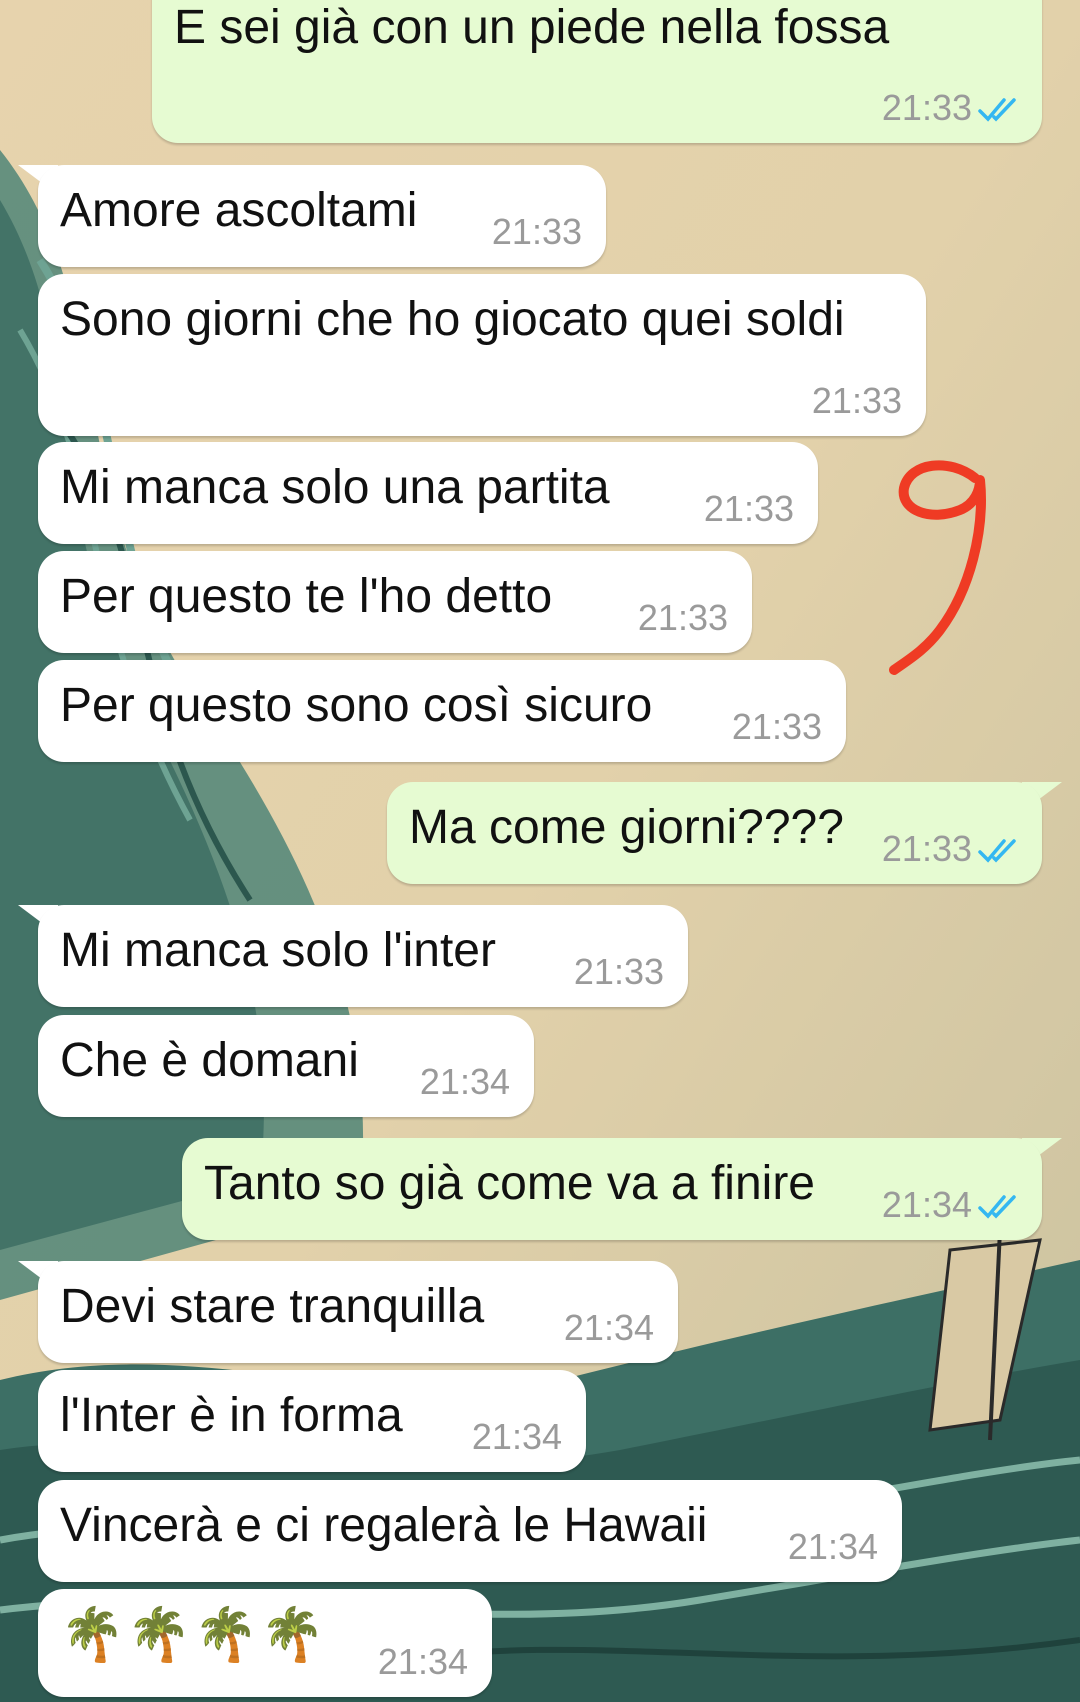  I want to click on message-emoji-text: 🌴🌴🌴🌴, so click(193, 1635).